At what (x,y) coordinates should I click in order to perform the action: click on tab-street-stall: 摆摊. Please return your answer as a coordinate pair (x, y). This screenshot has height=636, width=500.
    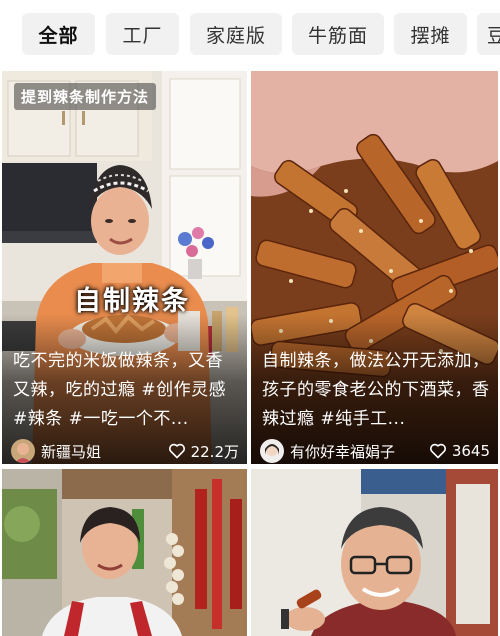
    Looking at the image, I should click on (430, 34).